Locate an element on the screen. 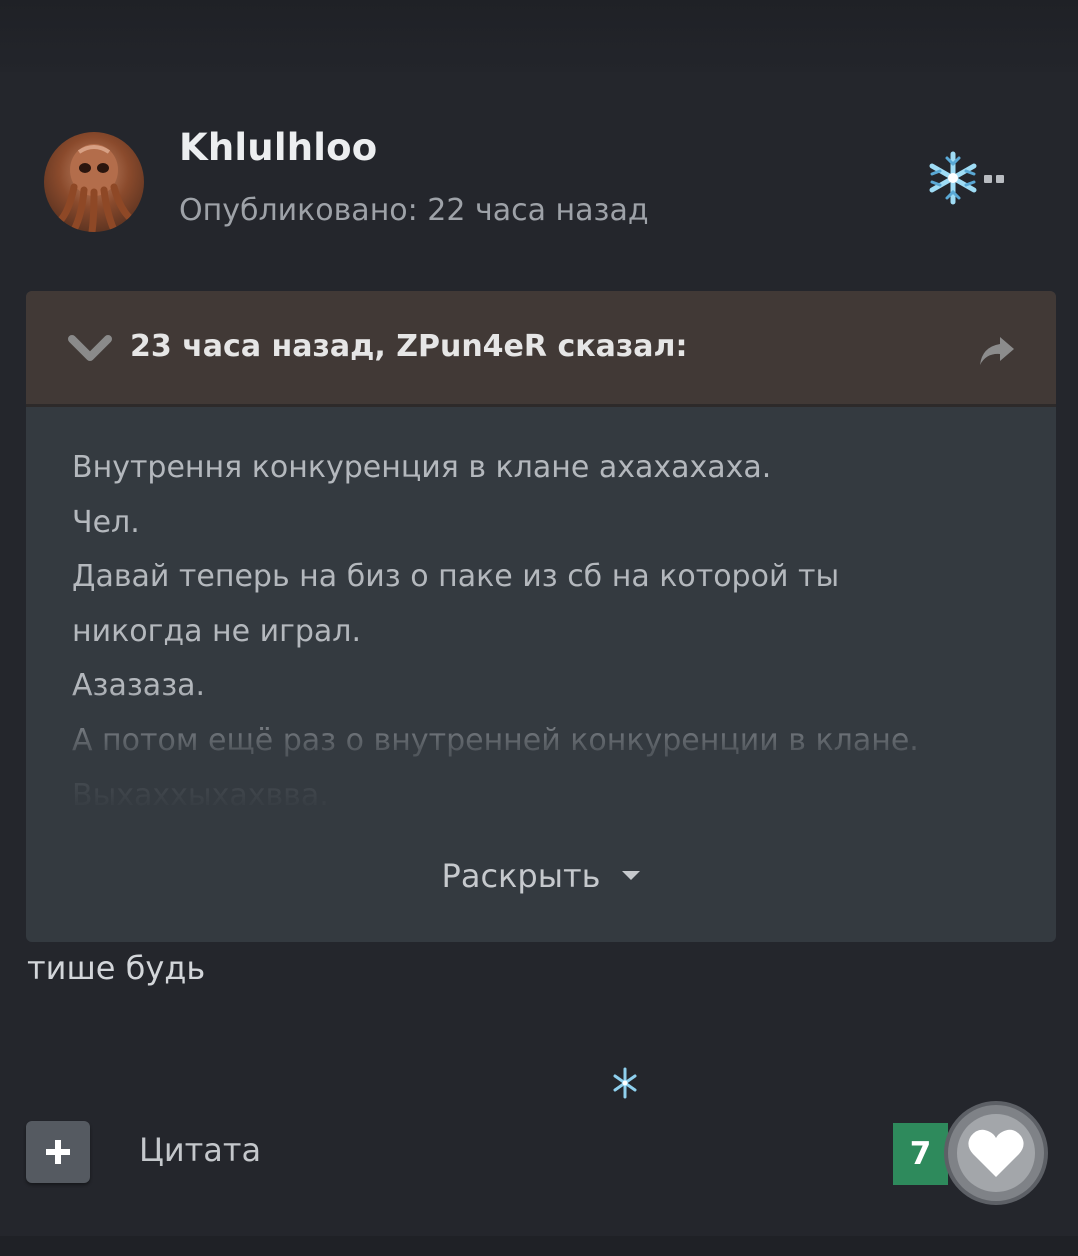 This screenshot has width=1078, height=1256. like-button is located at coordinates (996, 1153).